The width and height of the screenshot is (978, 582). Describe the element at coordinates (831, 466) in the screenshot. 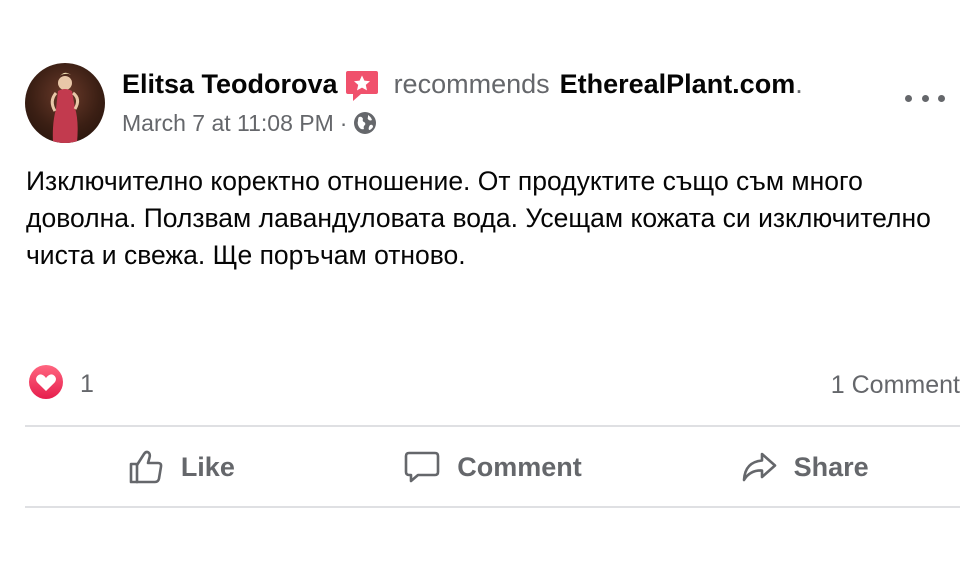

I see `share-label: Share` at that location.